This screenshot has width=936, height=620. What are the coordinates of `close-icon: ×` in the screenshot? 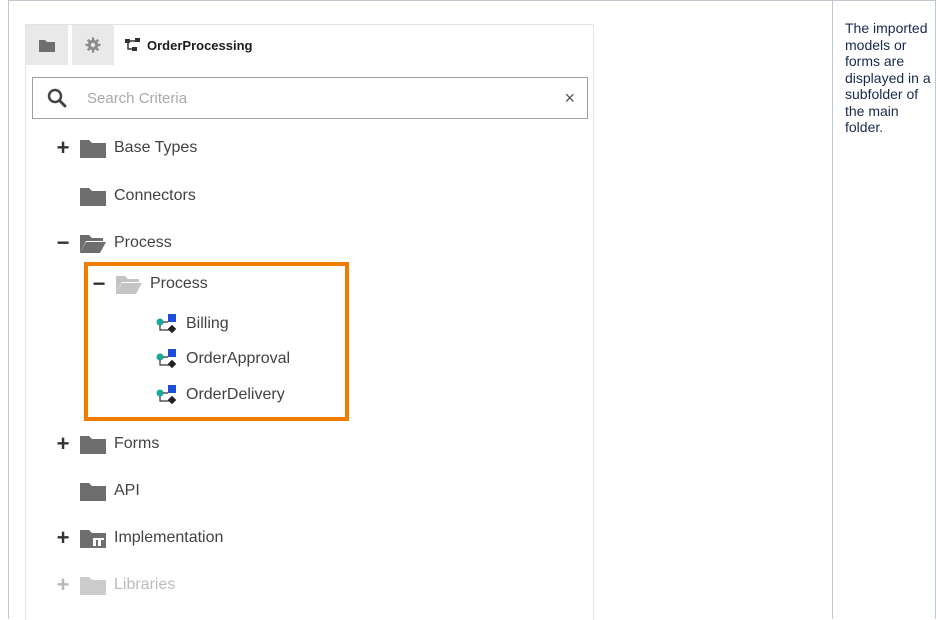 It's located at (569, 98).